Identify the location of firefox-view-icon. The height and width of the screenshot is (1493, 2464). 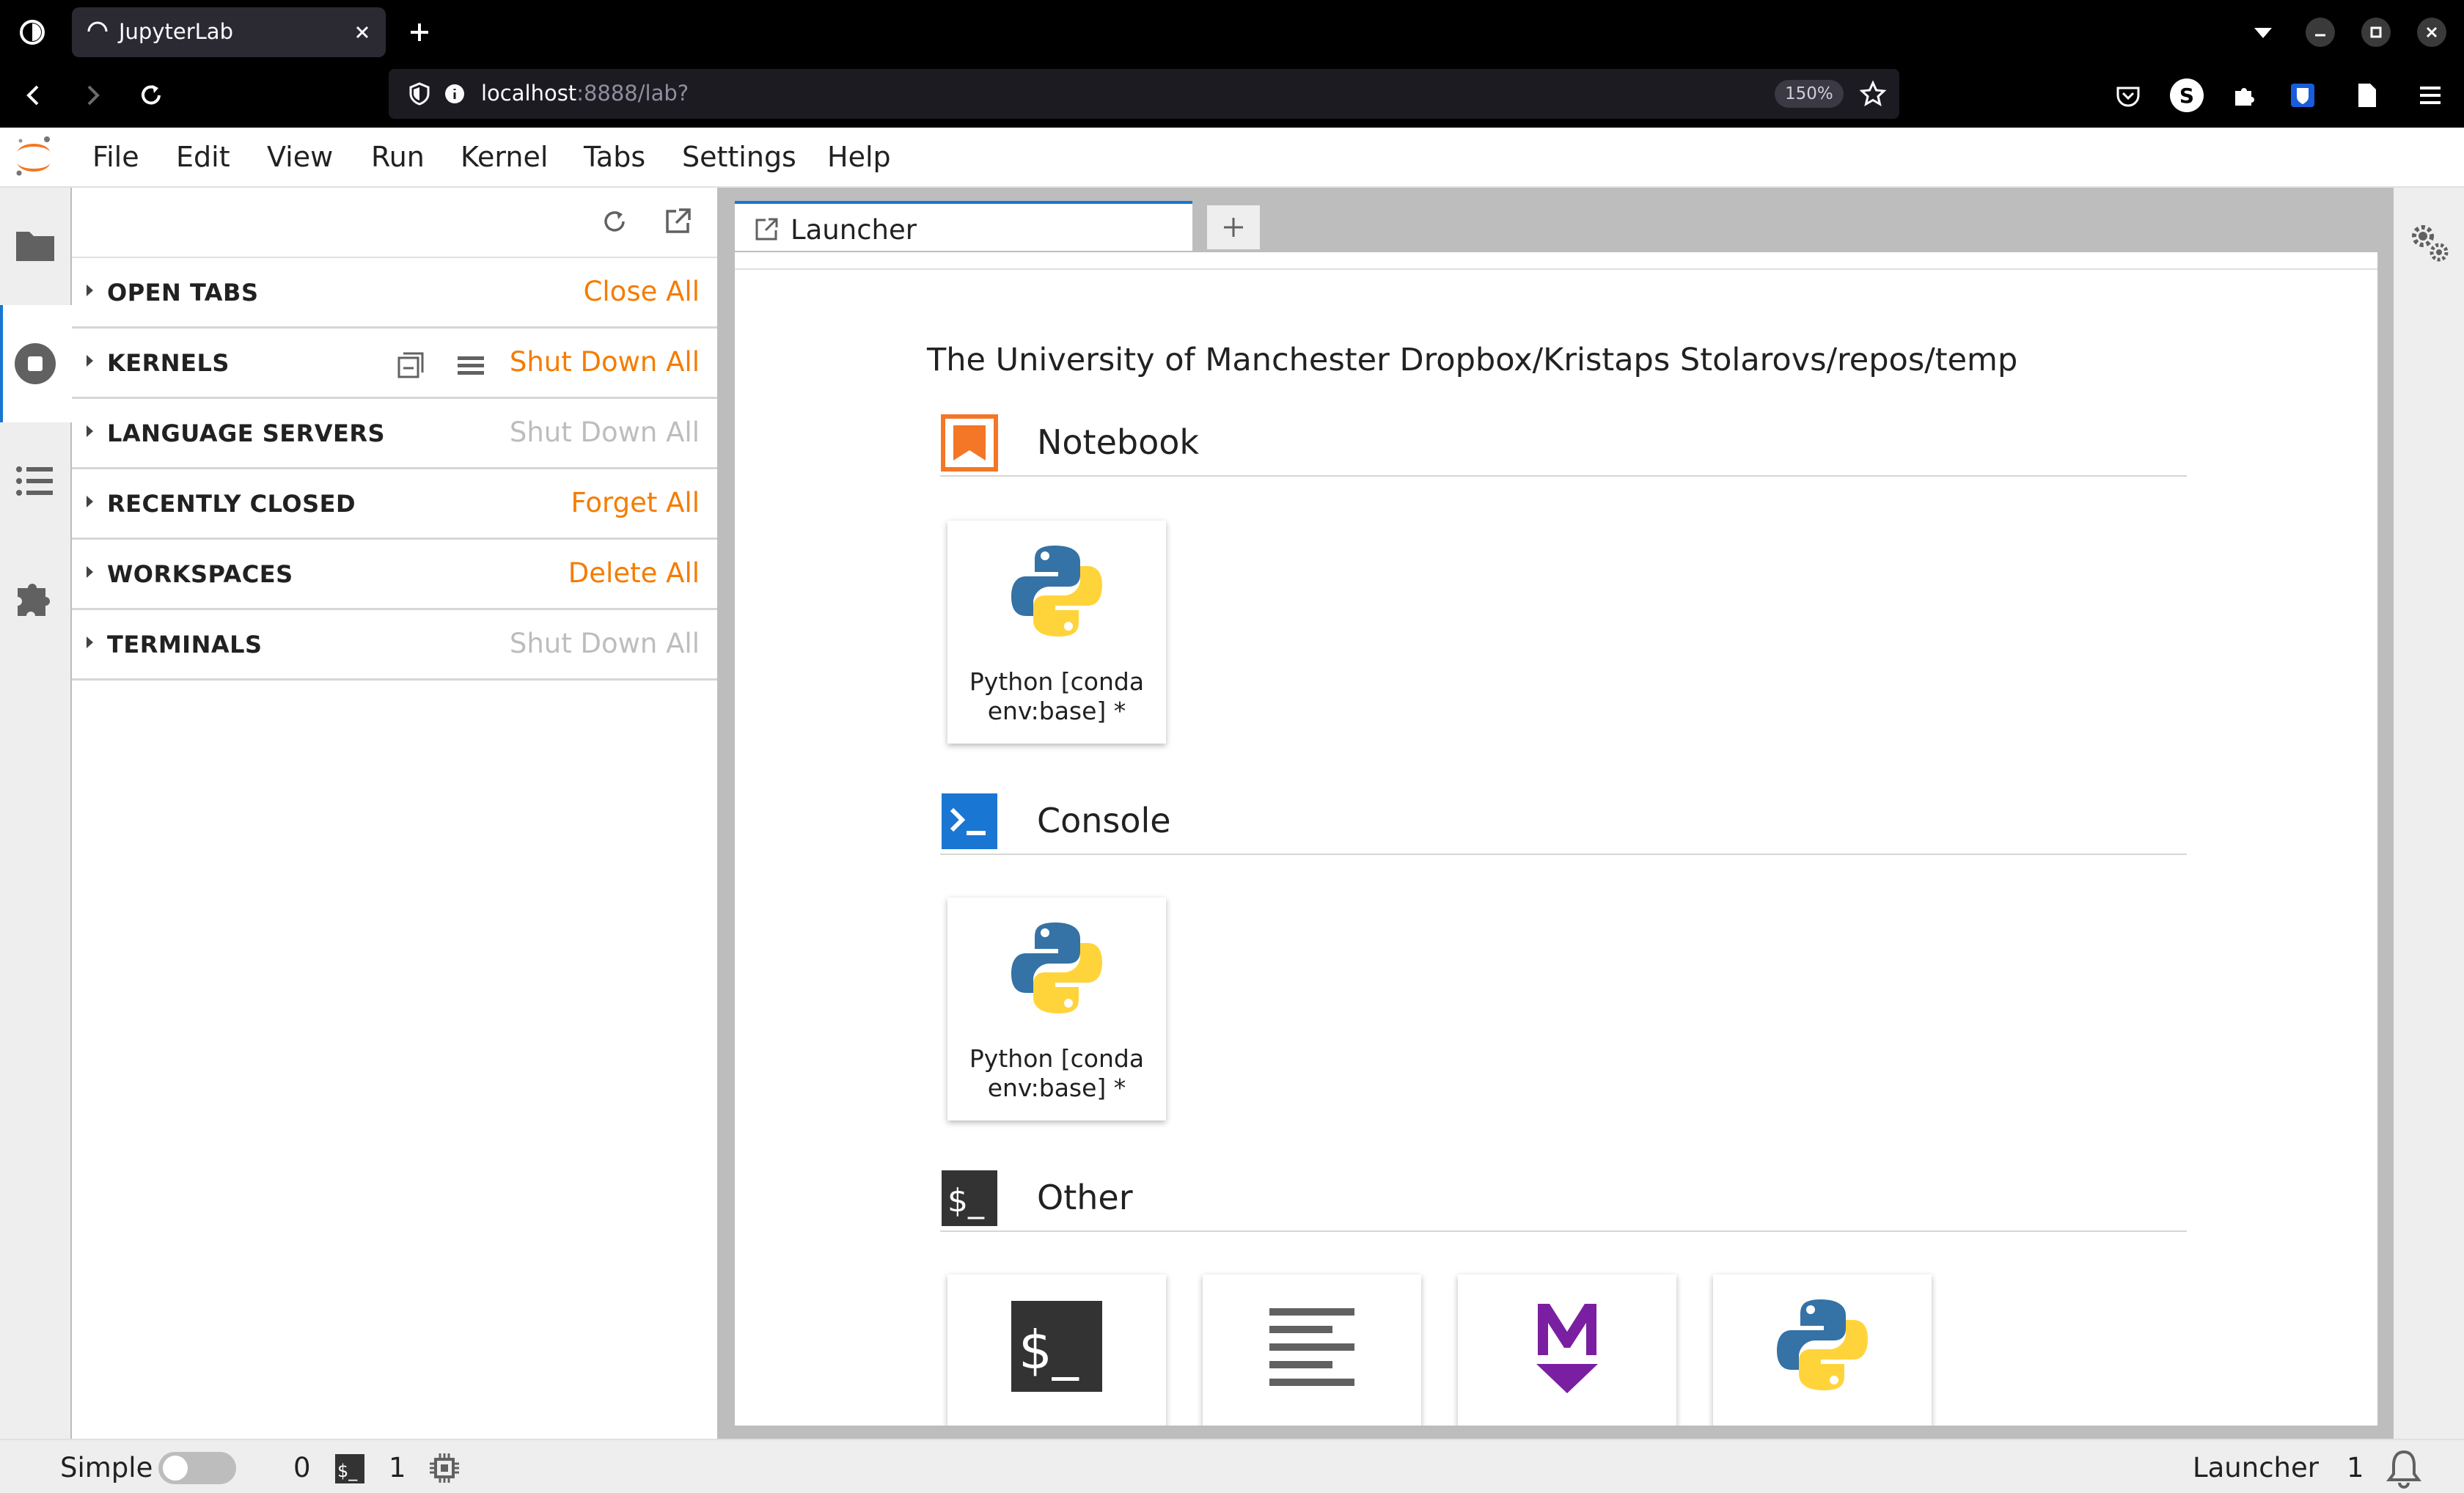
(32, 32).